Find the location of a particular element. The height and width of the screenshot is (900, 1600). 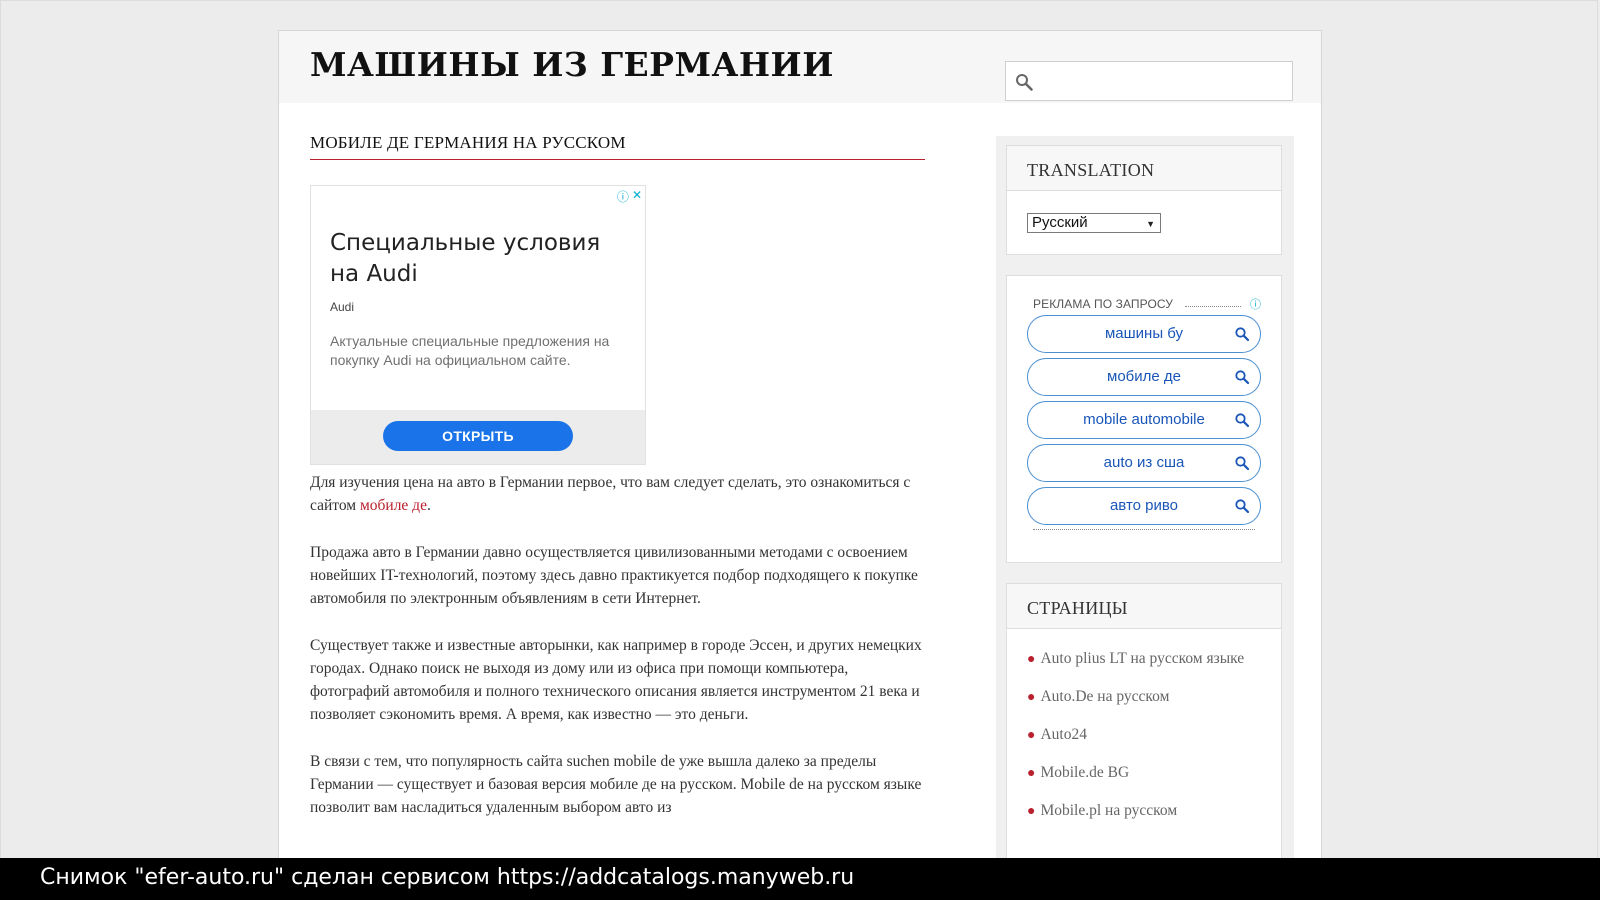

post-title: МОБИЛЕ ДЕ ГЕРМАНИЯ НА РУССКОМ is located at coordinates (617, 146).